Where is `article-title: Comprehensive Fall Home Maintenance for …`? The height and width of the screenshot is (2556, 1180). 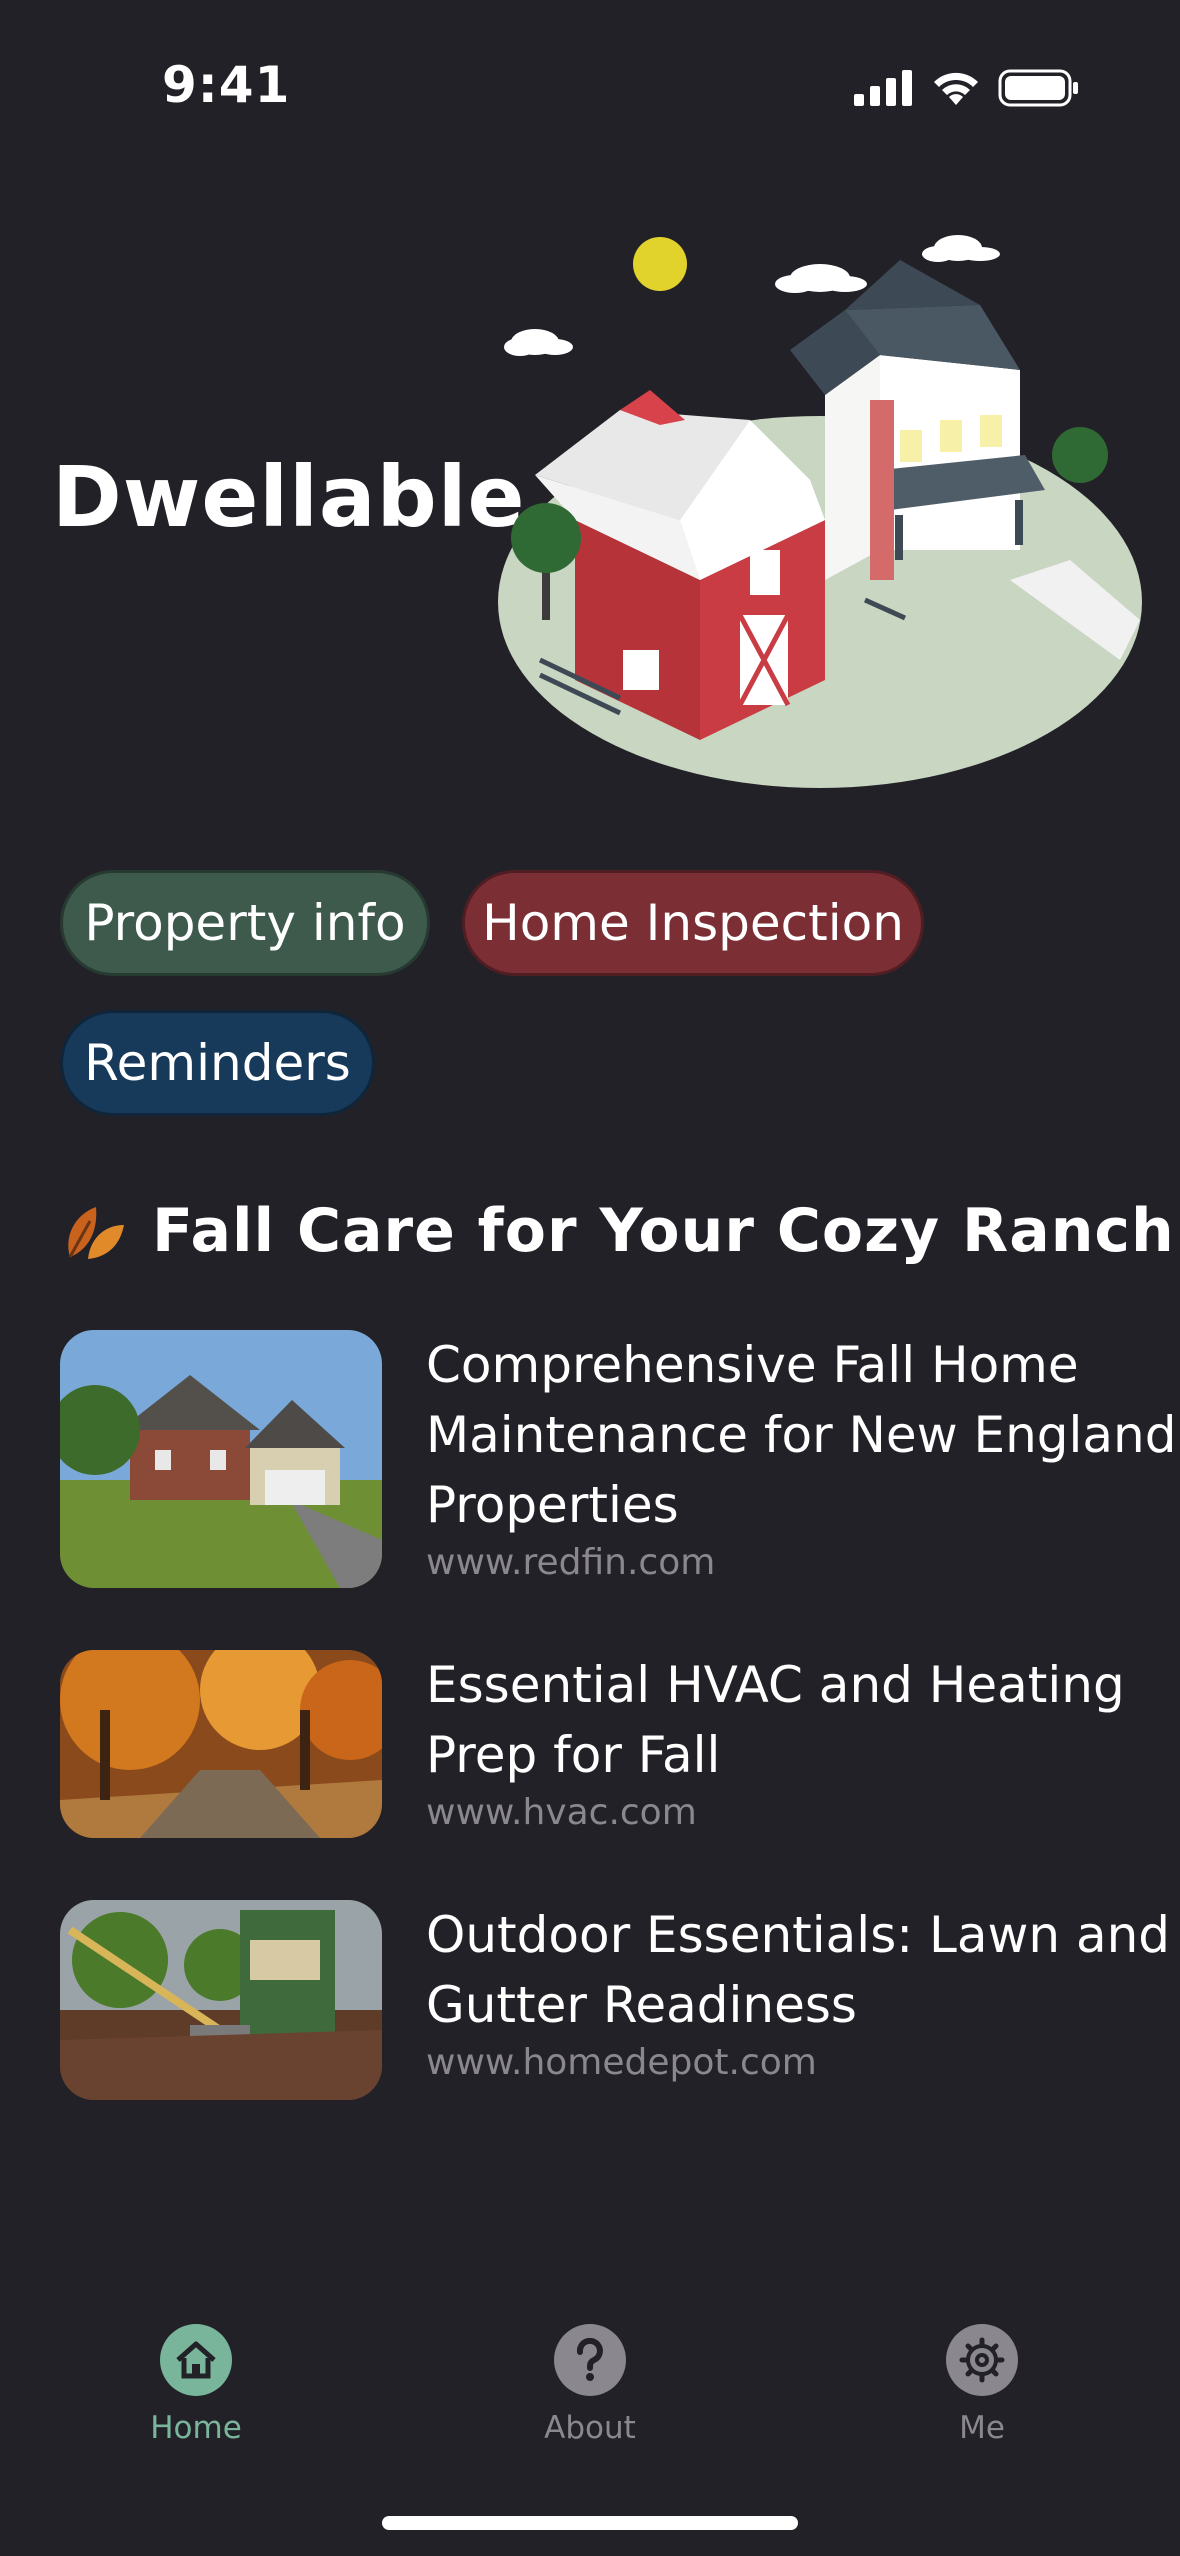 article-title: Comprehensive Fall Home Maintenance for … is located at coordinates (801, 1435).